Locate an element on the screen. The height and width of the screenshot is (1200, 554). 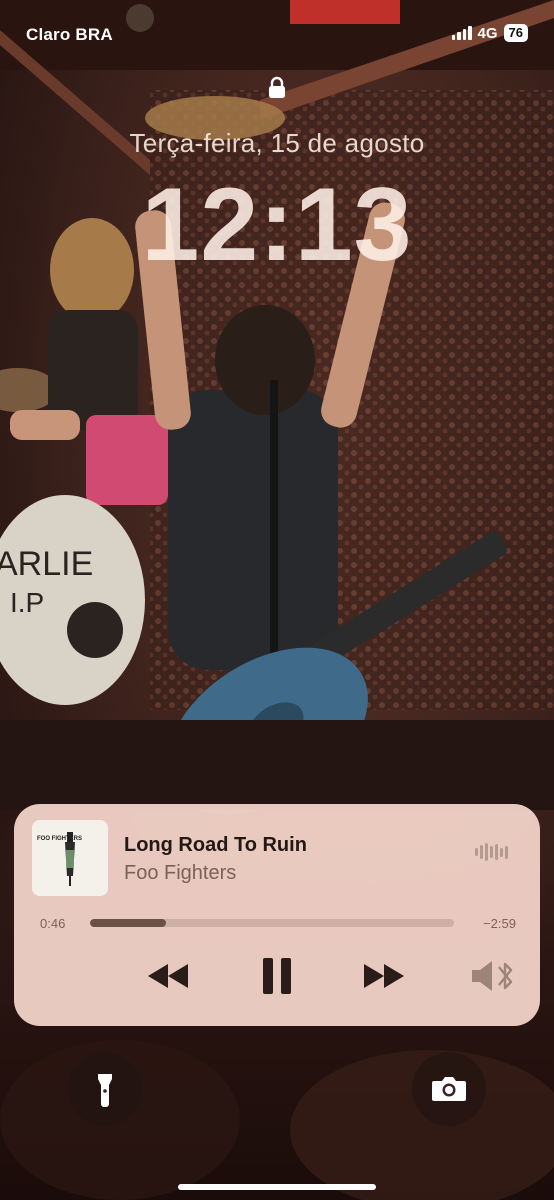
network-type-label: 4G is located at coordinates (487, 33).